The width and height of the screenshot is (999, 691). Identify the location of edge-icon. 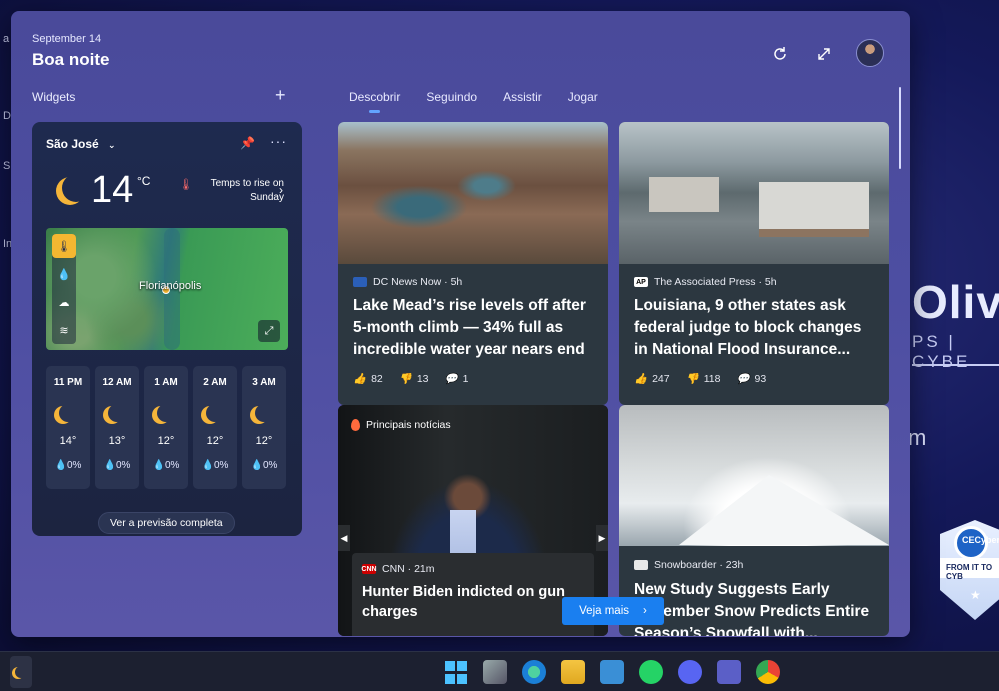
(534, 672).